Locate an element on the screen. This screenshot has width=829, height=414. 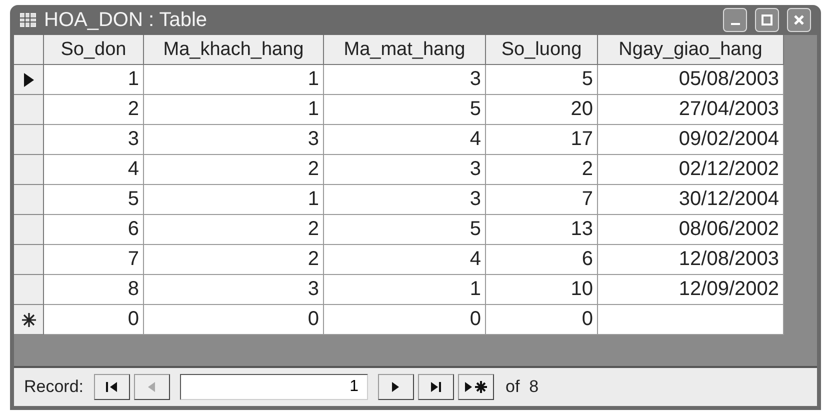
table-cell: 8 is located at coordinates (94, 290).